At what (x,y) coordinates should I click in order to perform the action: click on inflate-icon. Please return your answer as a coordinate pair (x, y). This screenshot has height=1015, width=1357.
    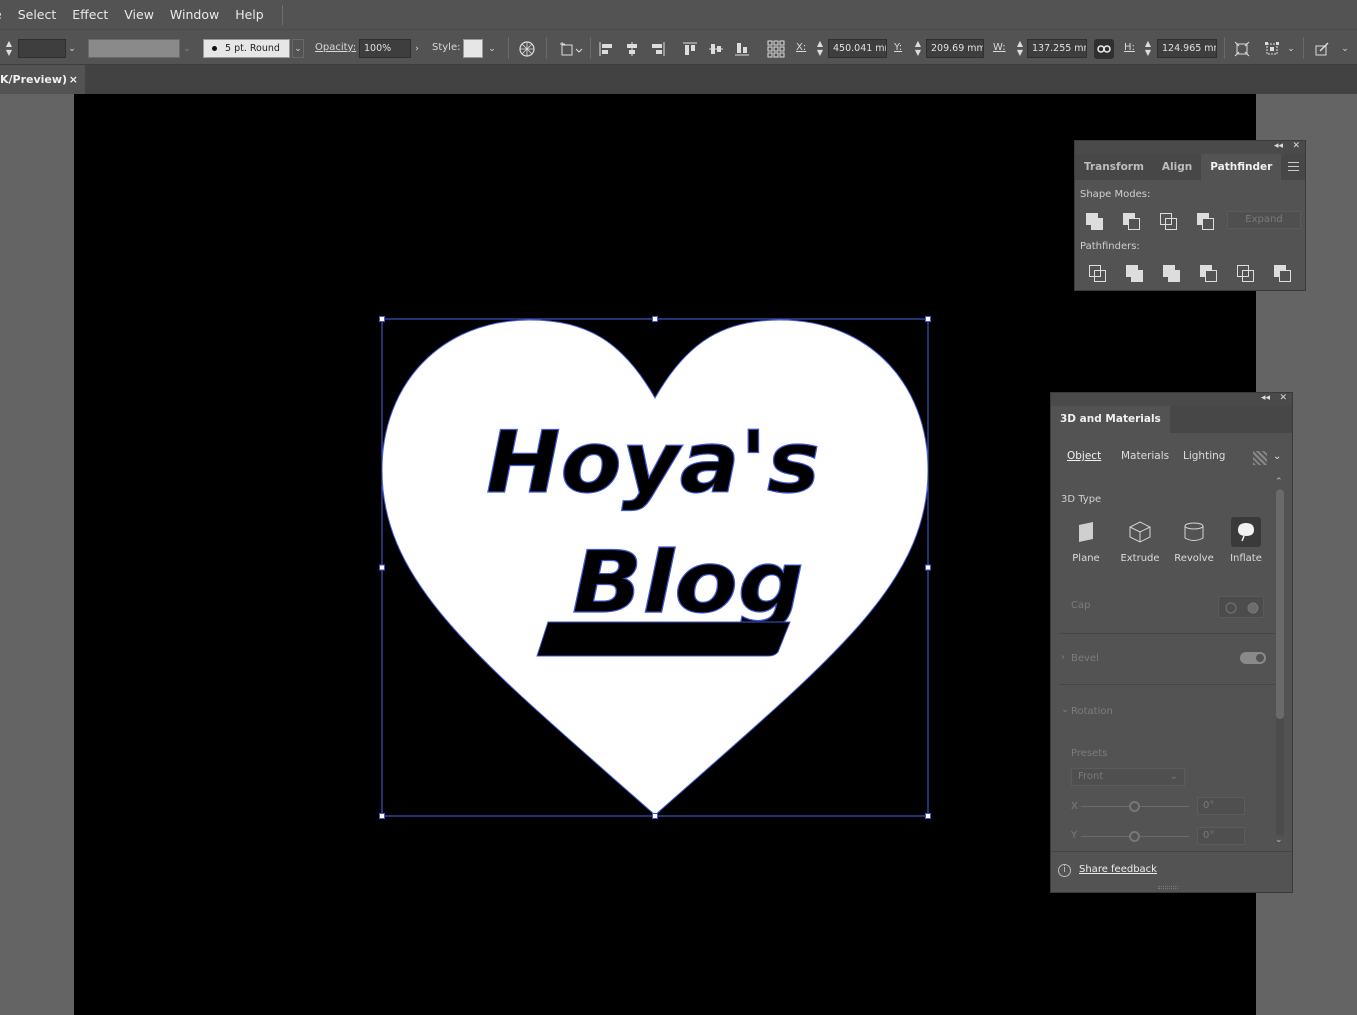
    Looking at the image, I should click on (1246, 532).